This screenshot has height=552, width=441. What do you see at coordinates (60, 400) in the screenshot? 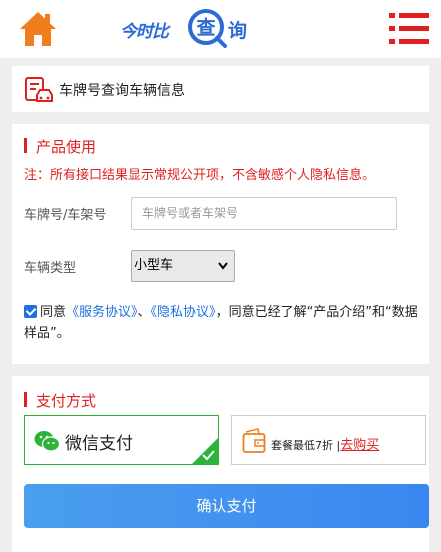
I see `section-title-payment: 支付方式` at bounding box center [60, 400].